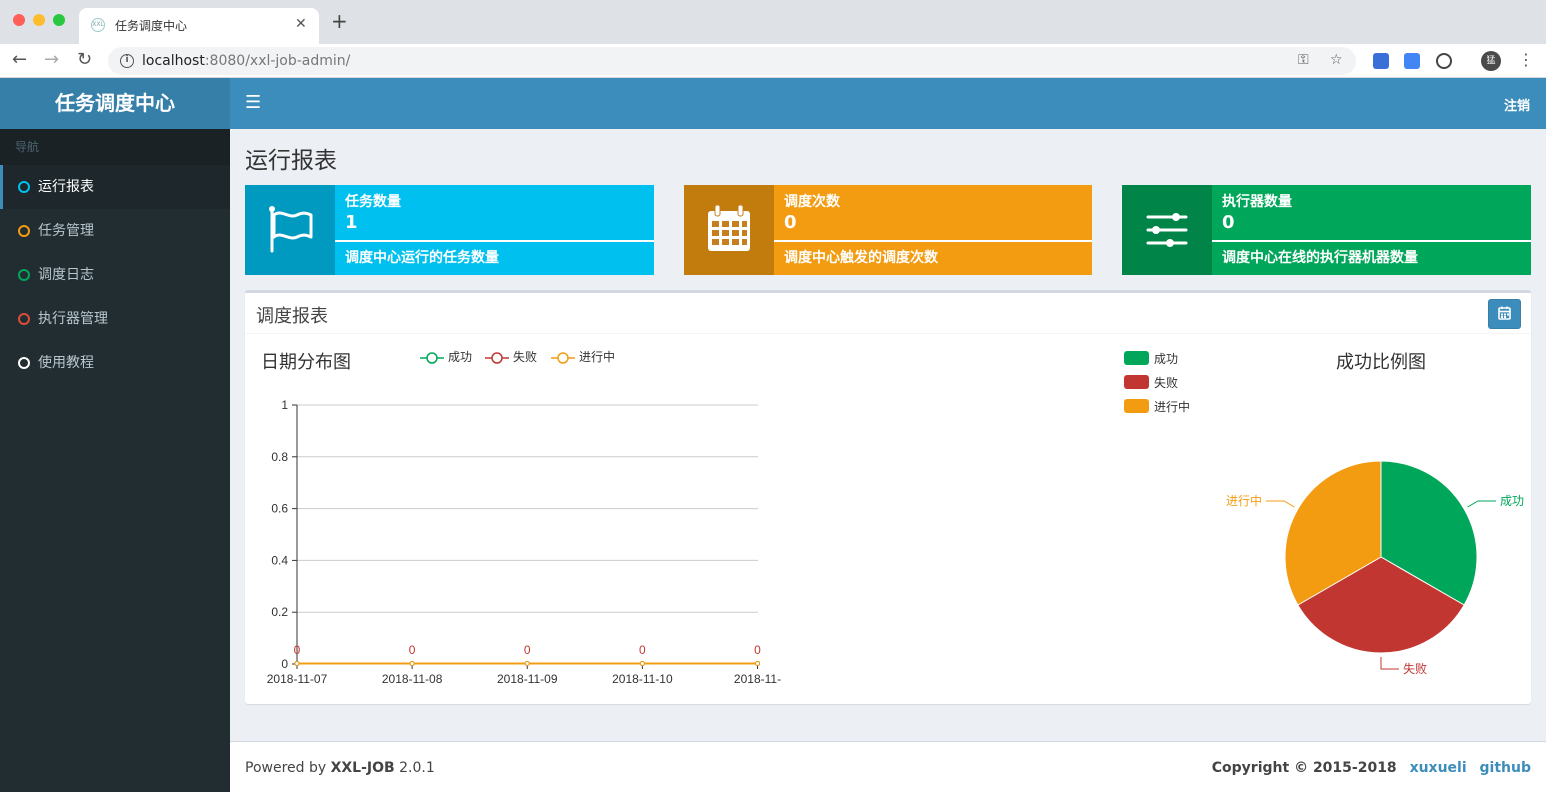 The image size is (1546, 792). Describe the element at coordinates (127, 61) in the screenshot. I see `site-info-icon: i` at that location.